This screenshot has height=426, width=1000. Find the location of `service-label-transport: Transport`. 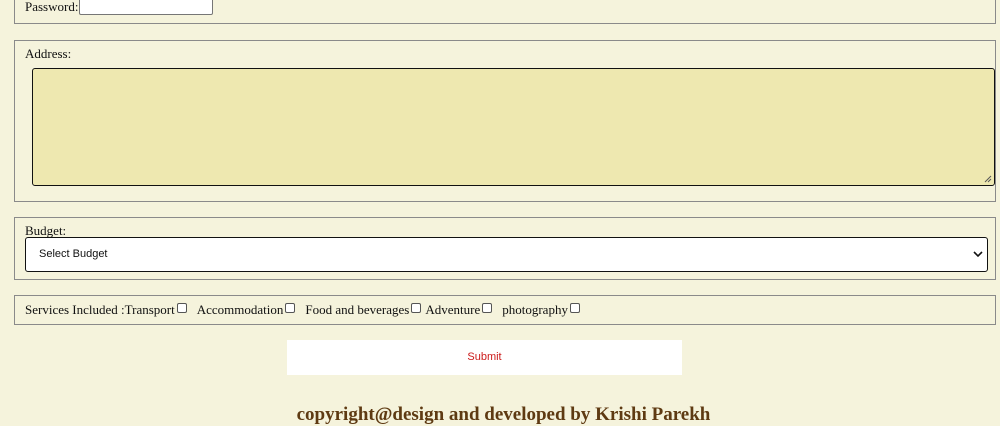

service-label-transport: Transport is located at coordinates (149, 309).